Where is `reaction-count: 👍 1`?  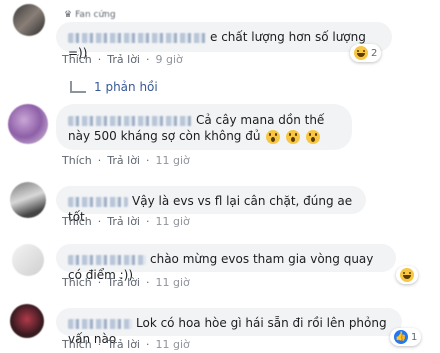 reaction-count: 👍 1 is located at coordinates (406, 337).